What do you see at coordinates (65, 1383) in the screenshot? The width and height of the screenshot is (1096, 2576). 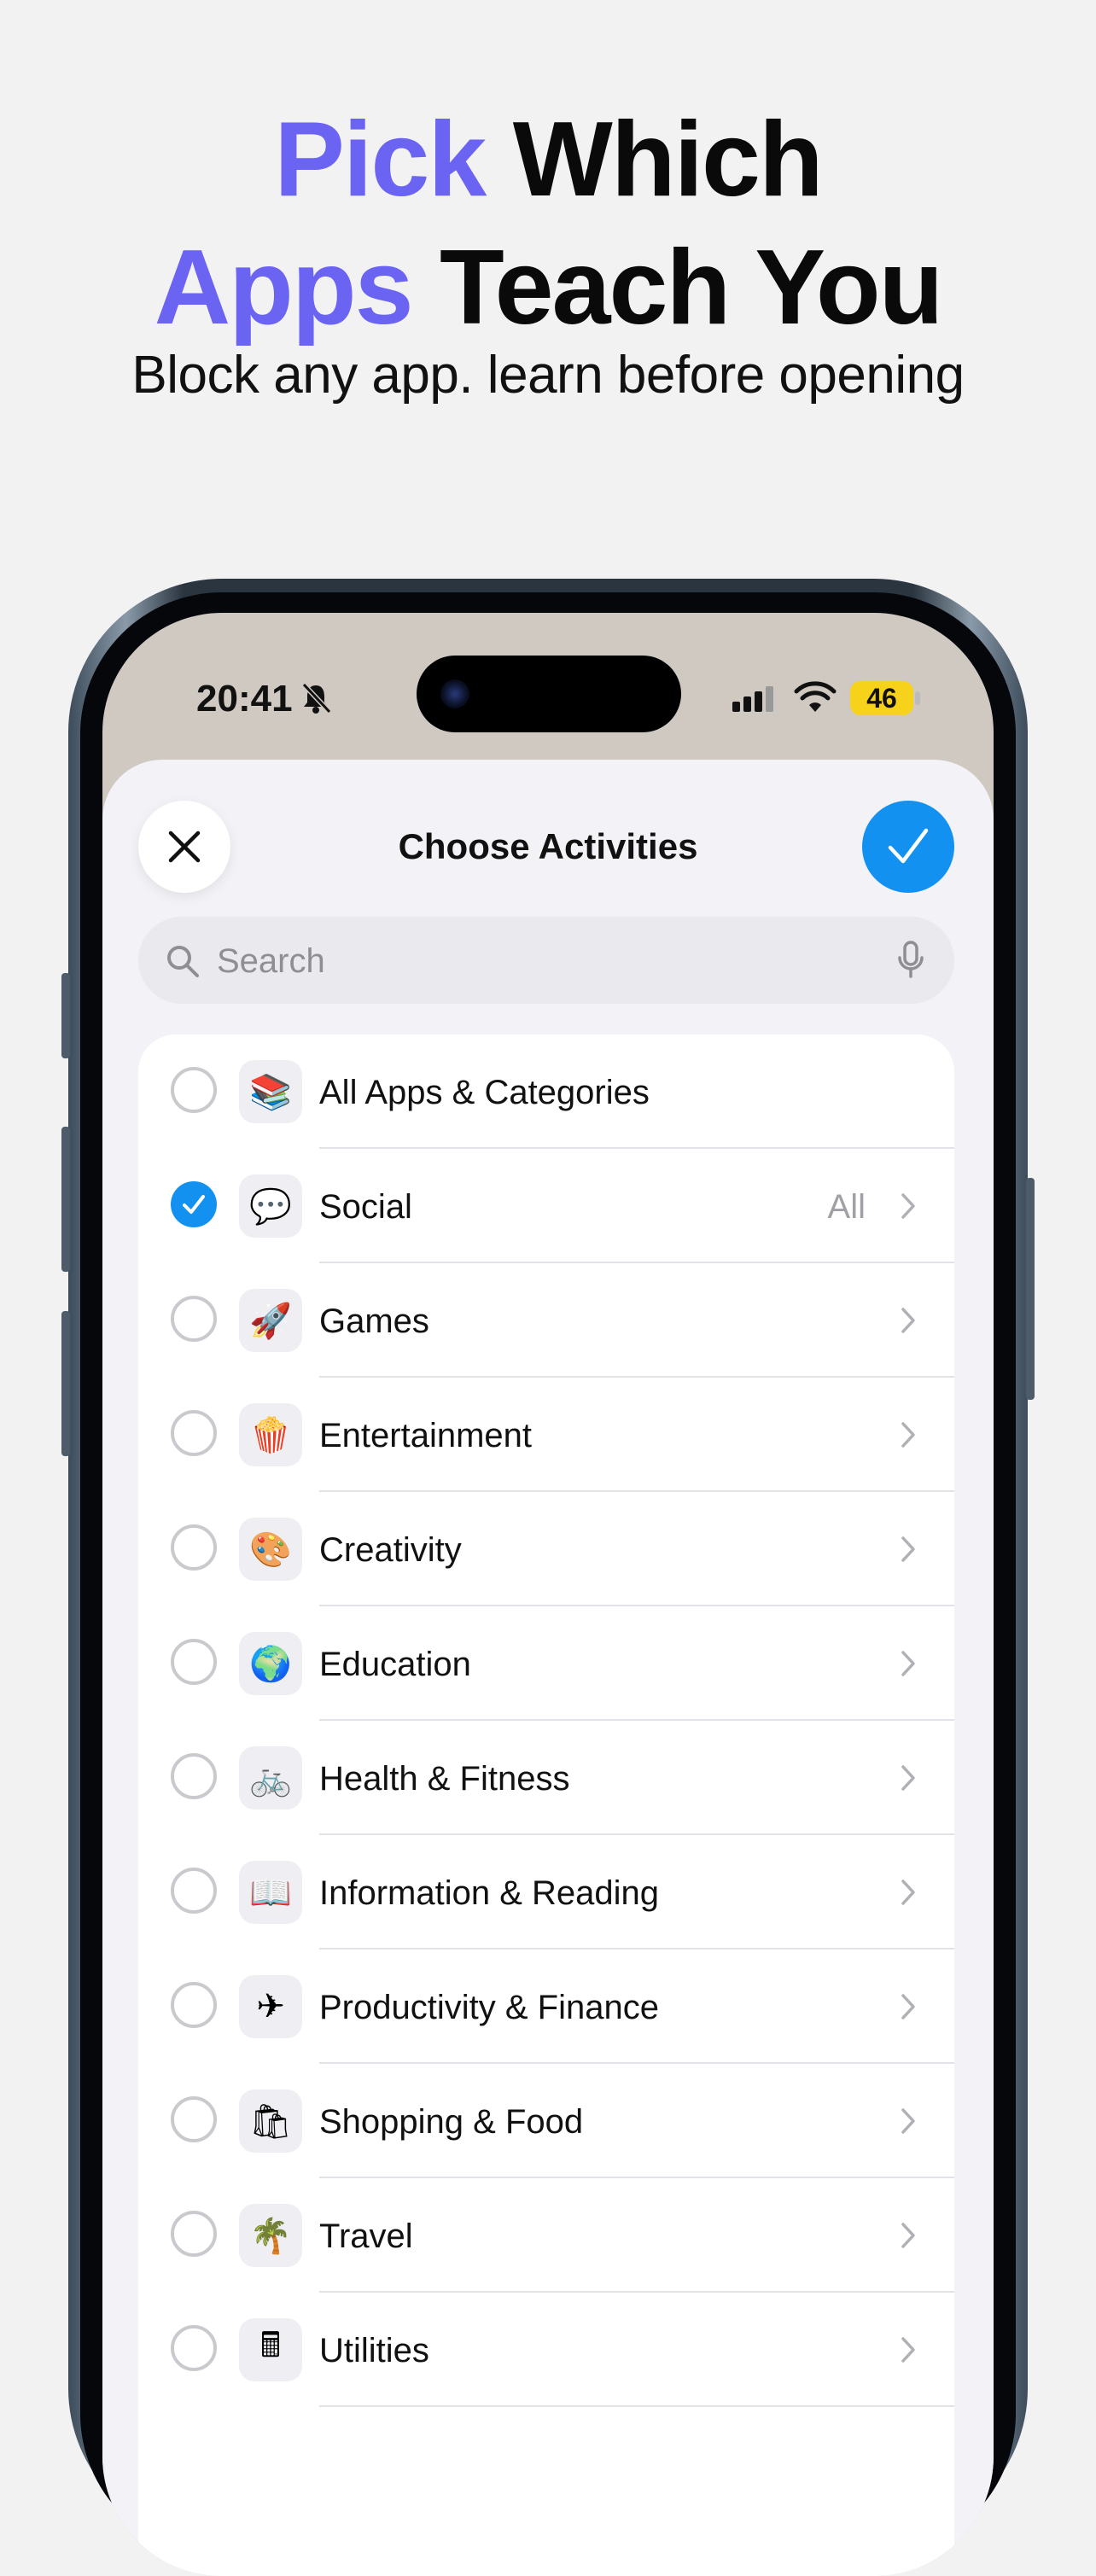 I see `volume-down-button` at bounding box center [65, 1383].